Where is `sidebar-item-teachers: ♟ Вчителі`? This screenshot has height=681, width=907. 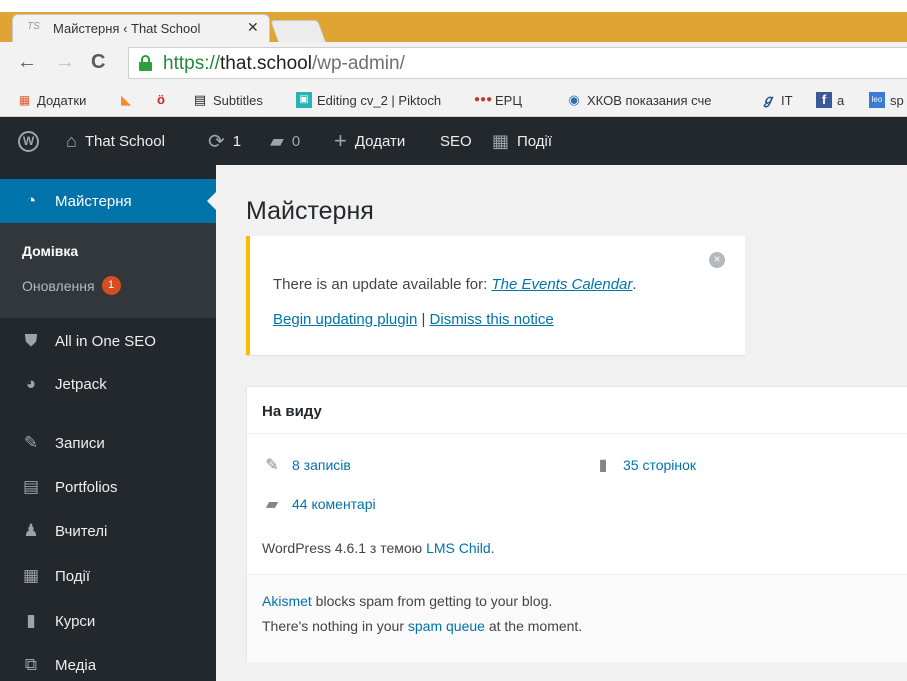 sidebar-item-teachers: ♟ Вчителі is located at coordinates (108, 531).